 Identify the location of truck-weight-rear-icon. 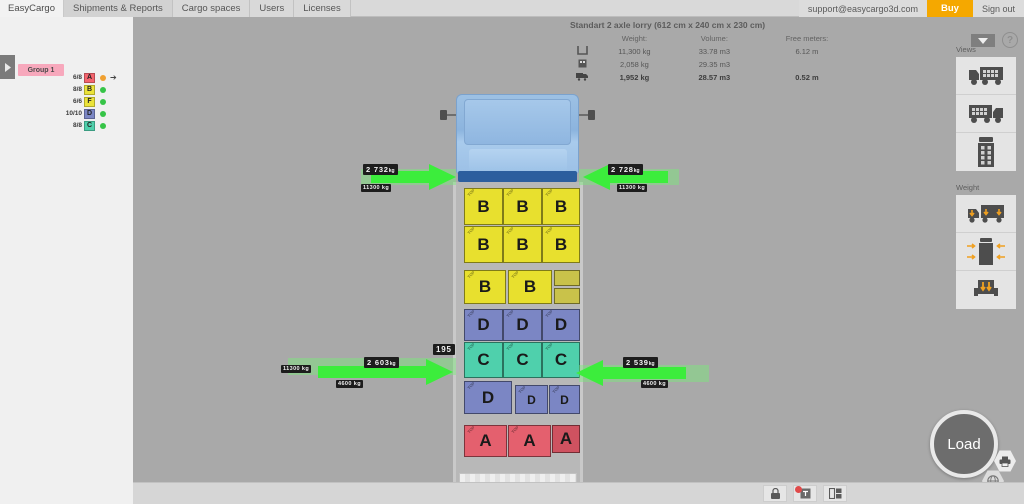
(986, 288).